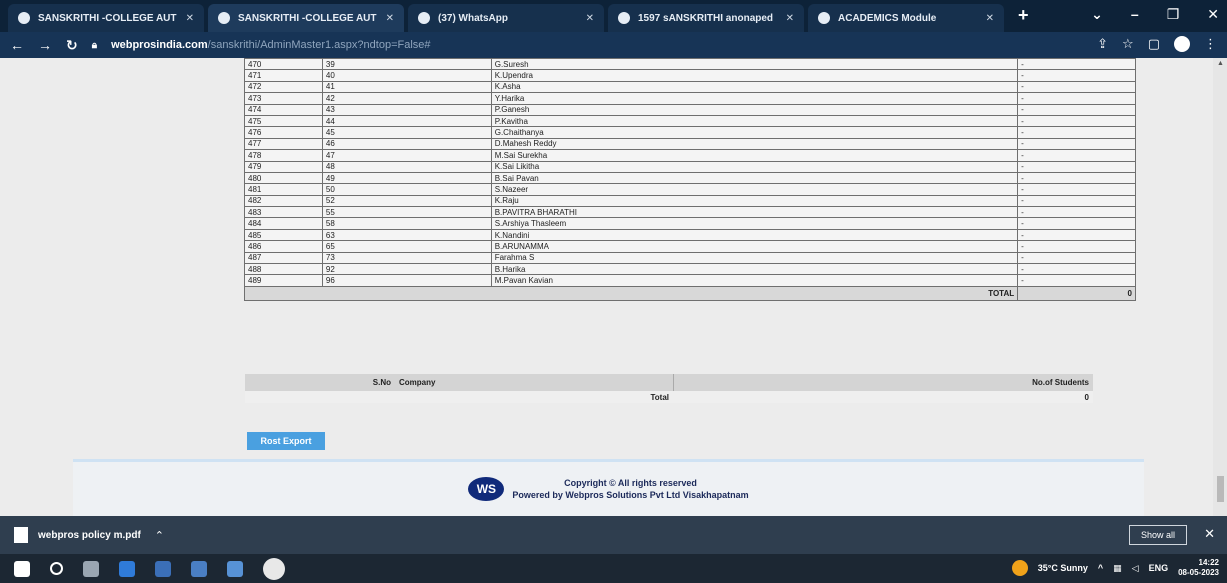 The width and height of the screenshot is (1227, 583). What do you see at coordinates (1128, 44) in the screenshot?
I see `bookmark-star-icon: ☆` at bounding box center [1128, 44].